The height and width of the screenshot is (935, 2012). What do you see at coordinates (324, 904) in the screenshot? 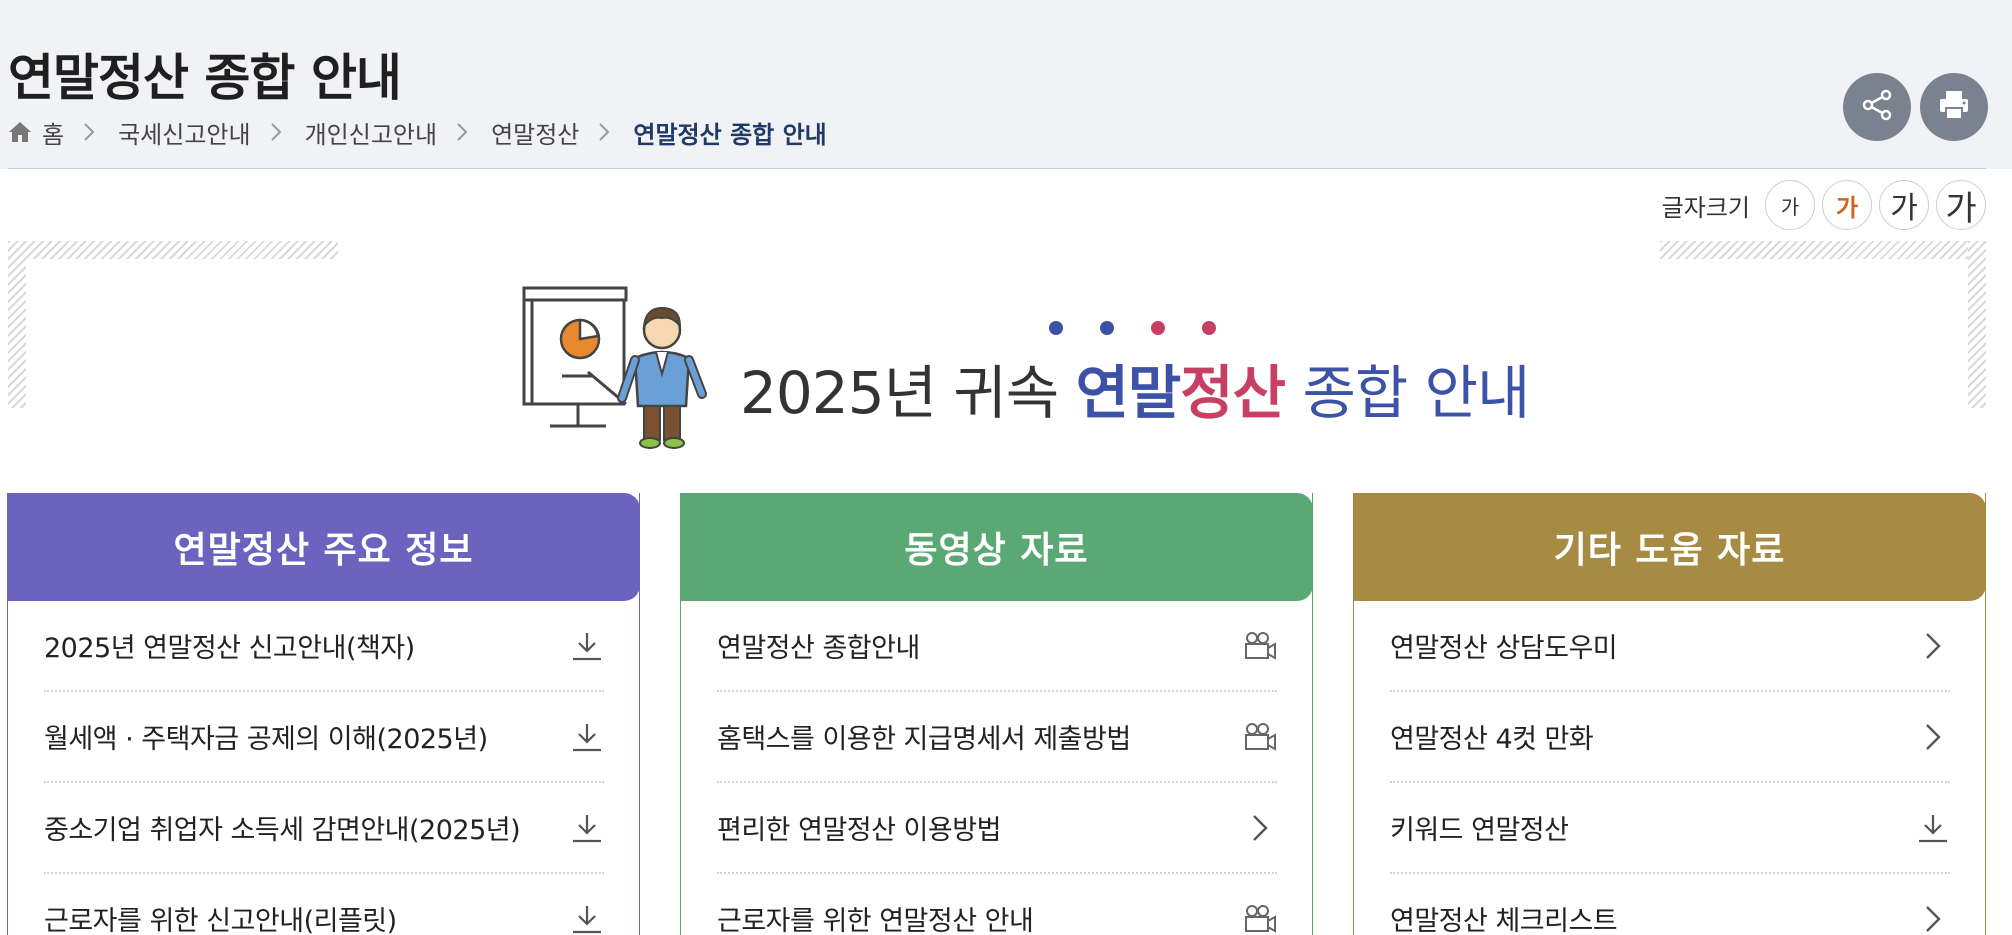
I see `list-item: 근로자를 위한 신고안내(리플릿)` at bounding box center [324, 904].